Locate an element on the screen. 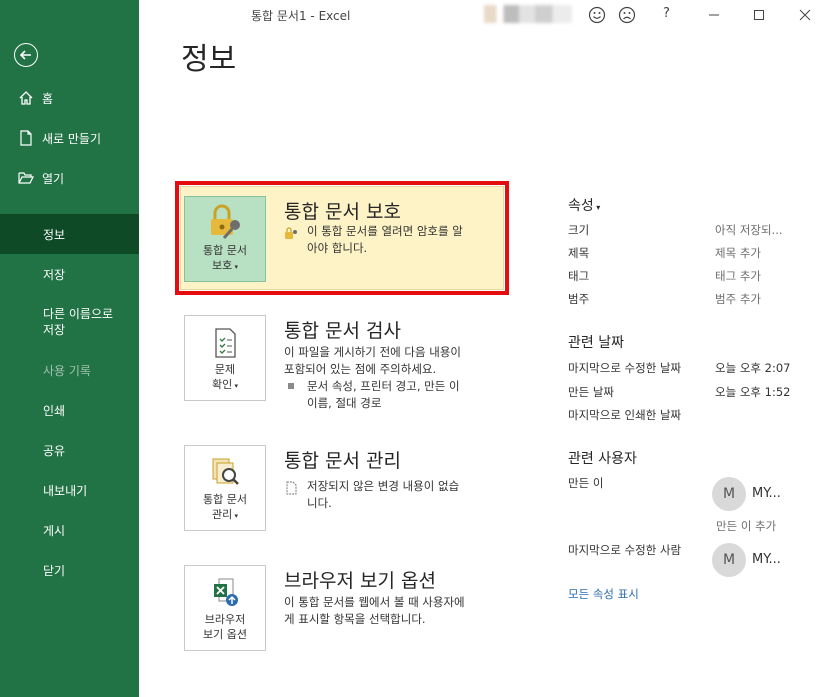  modified-by-avatar: M is located at coordinates (729, 560).